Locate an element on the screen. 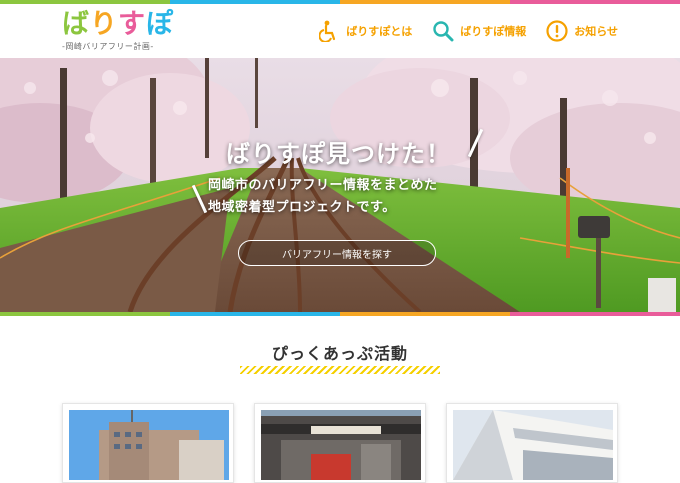  section-title-activities: ぴっくあっぷ活動 is located at coordinates (339, 353).